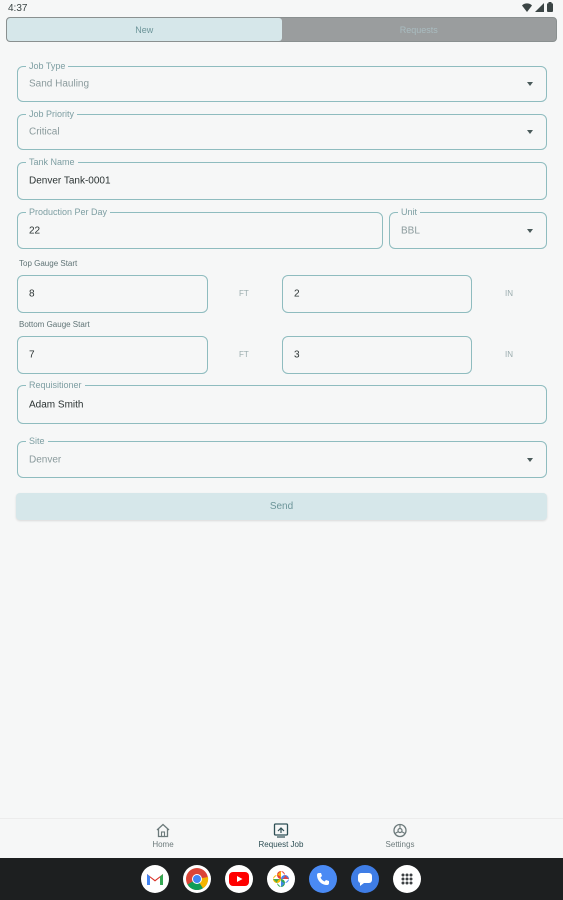  What do you see at coordinates (44, 132) in the screenshot?
I see `job-priority-value: Critical` at bounding box center [44, 132].